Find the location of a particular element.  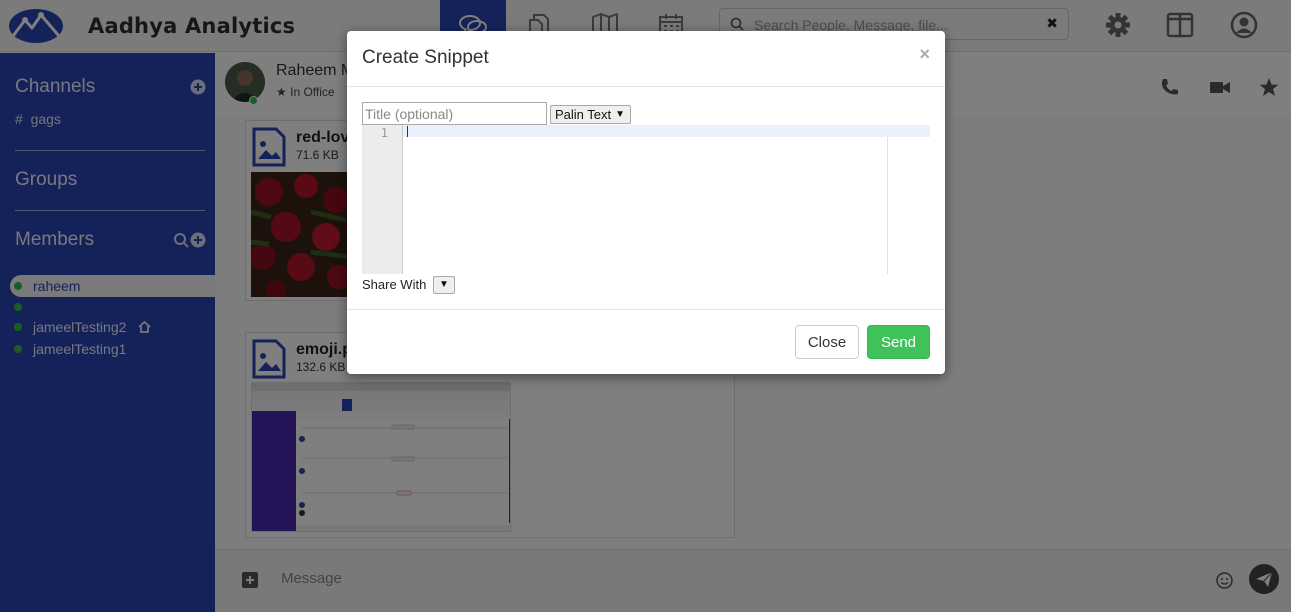

line-number-gutter: 1 is located at coordinates (382, 199).